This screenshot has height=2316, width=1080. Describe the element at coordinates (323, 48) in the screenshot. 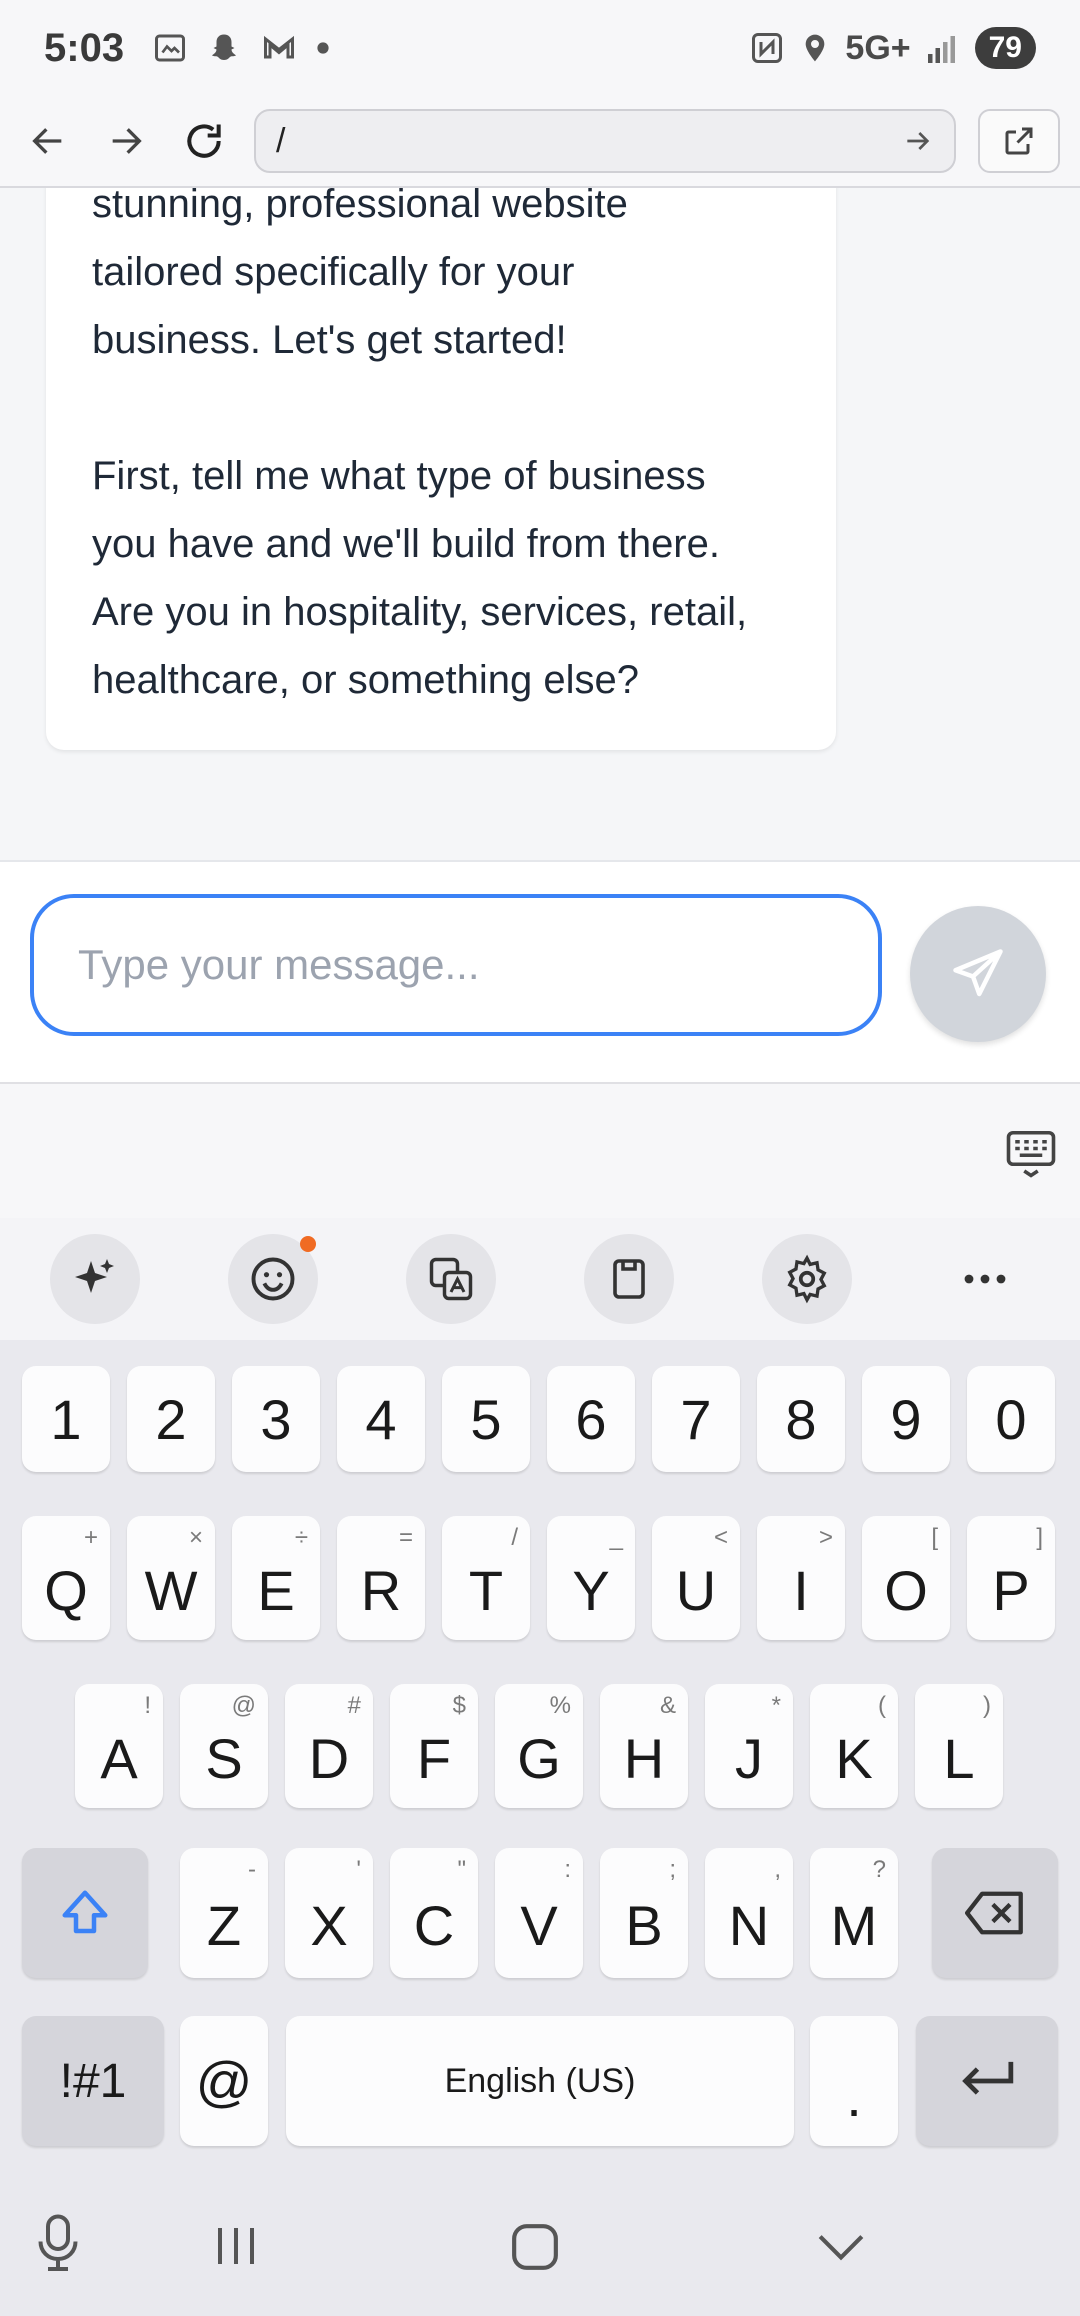

I see `more-notifications-dot-icon` at that location.